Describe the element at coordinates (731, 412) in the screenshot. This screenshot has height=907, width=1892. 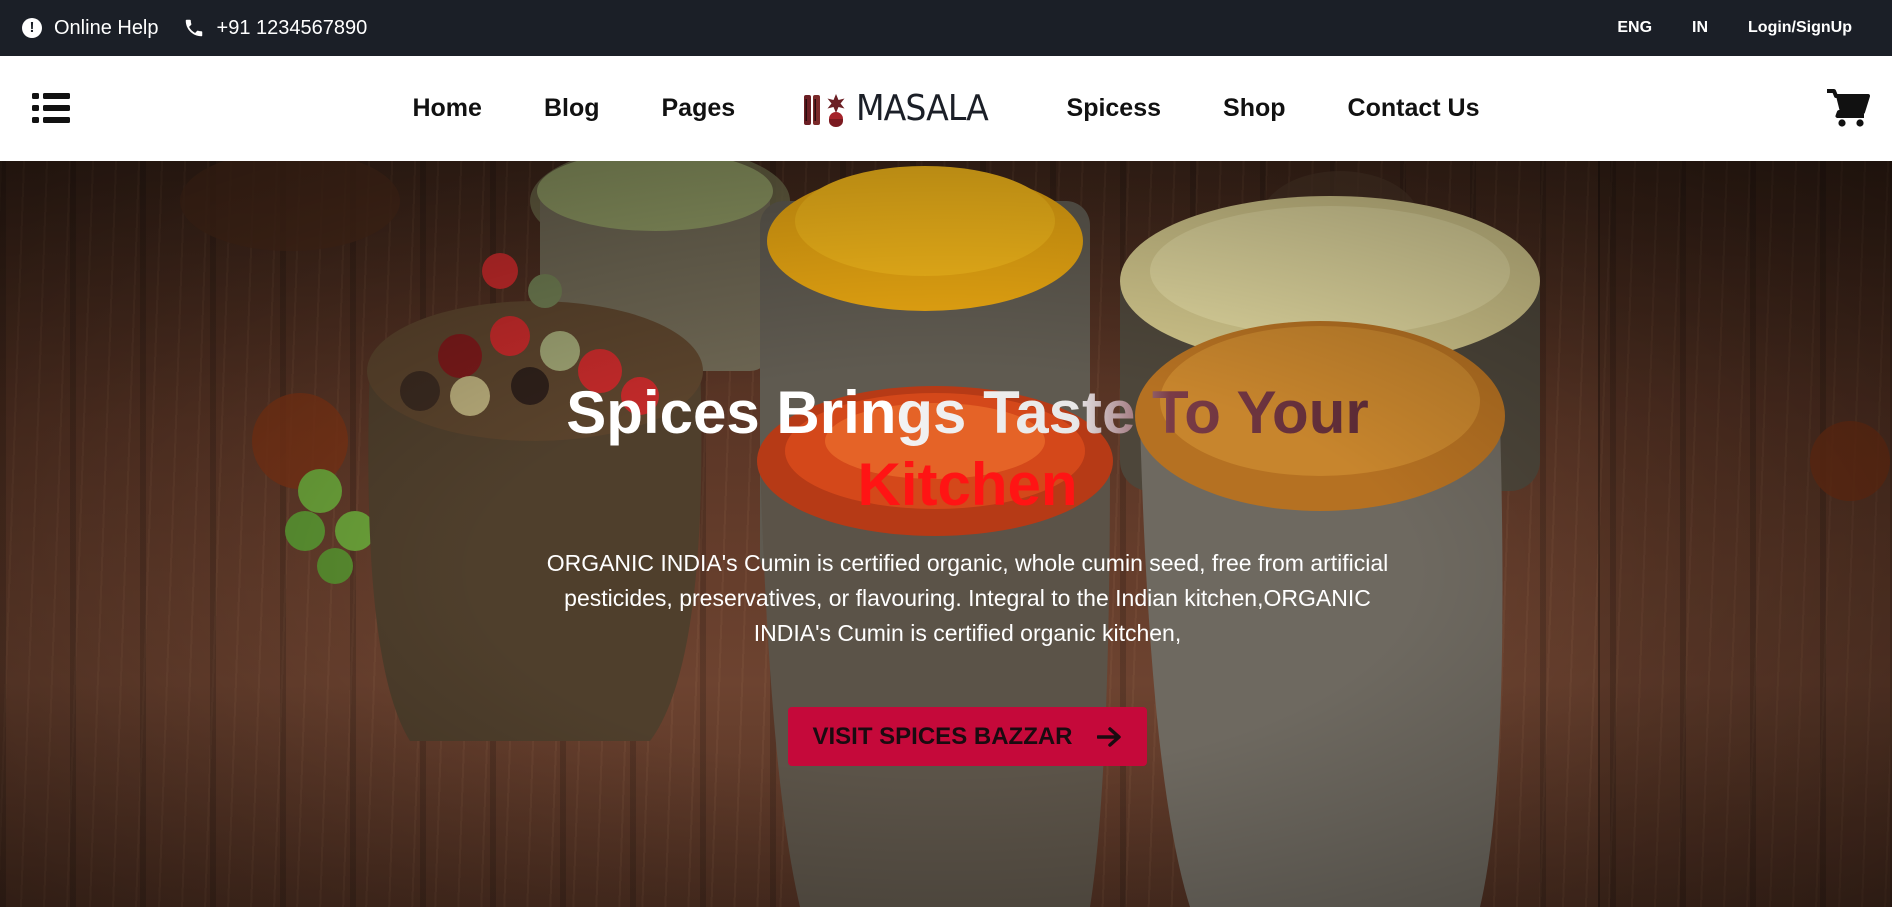
I see `hero-title-part1: Spices Brin` at that location.